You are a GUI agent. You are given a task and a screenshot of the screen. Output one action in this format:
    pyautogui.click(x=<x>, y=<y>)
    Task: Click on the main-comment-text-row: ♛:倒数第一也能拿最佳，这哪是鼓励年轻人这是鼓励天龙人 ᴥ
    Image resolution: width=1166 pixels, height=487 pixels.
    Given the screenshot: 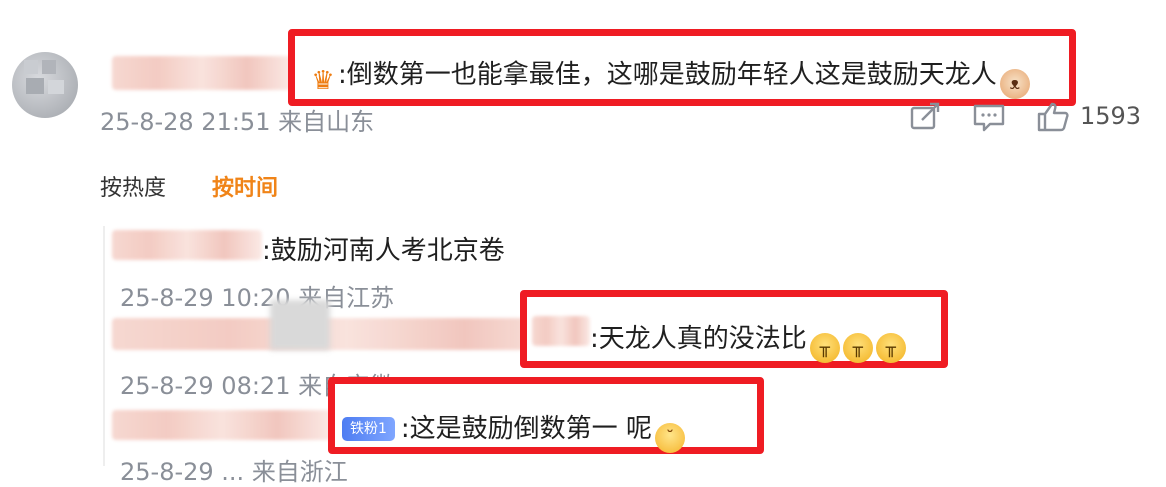 What is the action you would take?
    pyautogui.click(x=667, y=76)
    